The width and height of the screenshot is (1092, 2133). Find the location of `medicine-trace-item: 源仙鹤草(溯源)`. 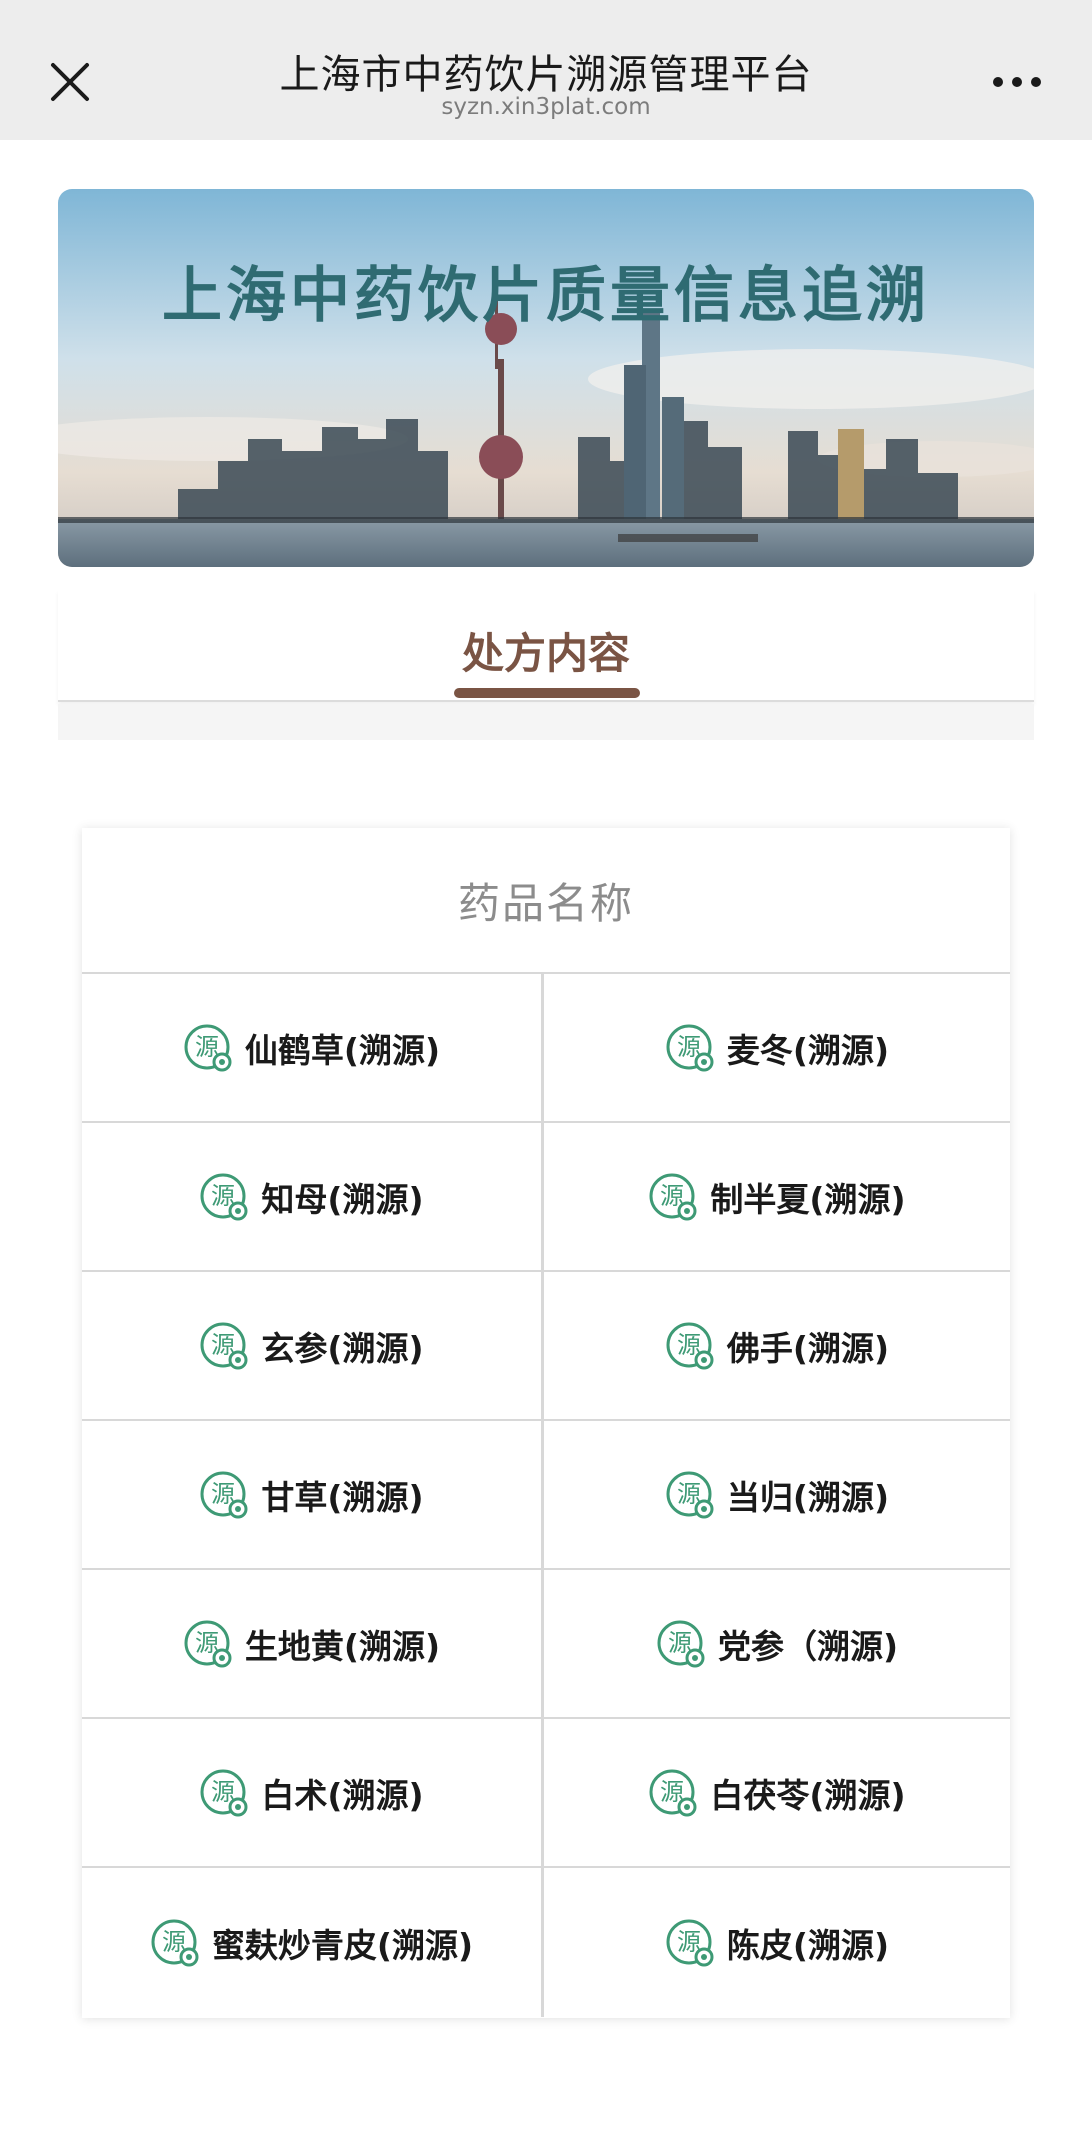

medicine-trace-item: 源仙鹤草(溯源) is located at coordinates (313, 1048).